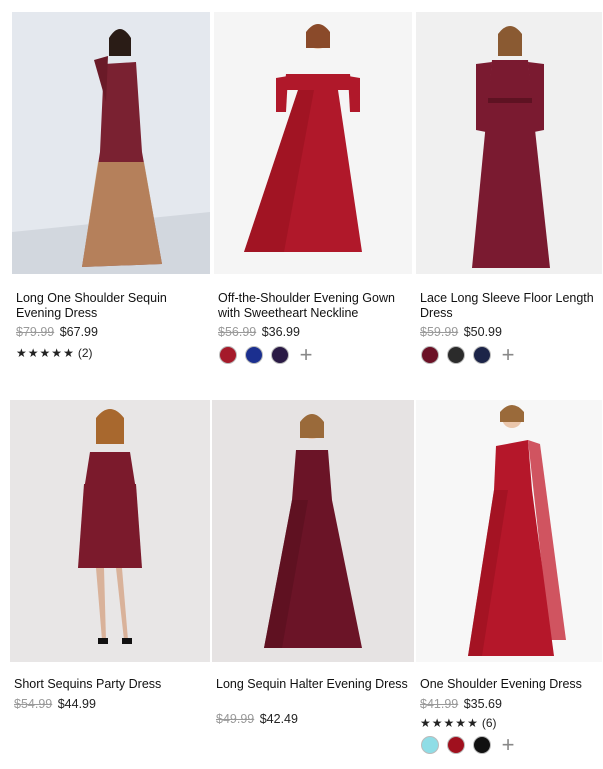 The width and height of the screenshot is (603, 769). What do you see at coordinates (110, 684) in the screenshot?
I see `product-title: Short Sequins Party Dress` at bounding box center [110, 684].